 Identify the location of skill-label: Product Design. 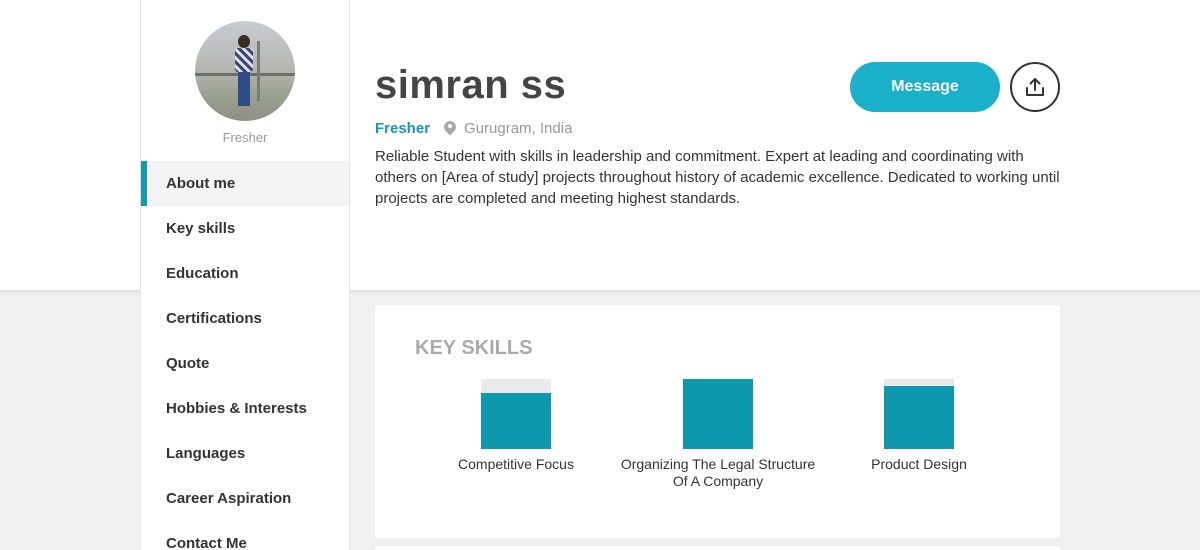
(919, 464).